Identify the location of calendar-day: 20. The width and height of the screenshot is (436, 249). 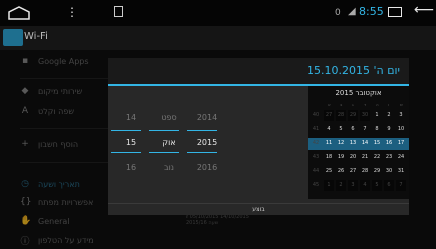
(353, 157).